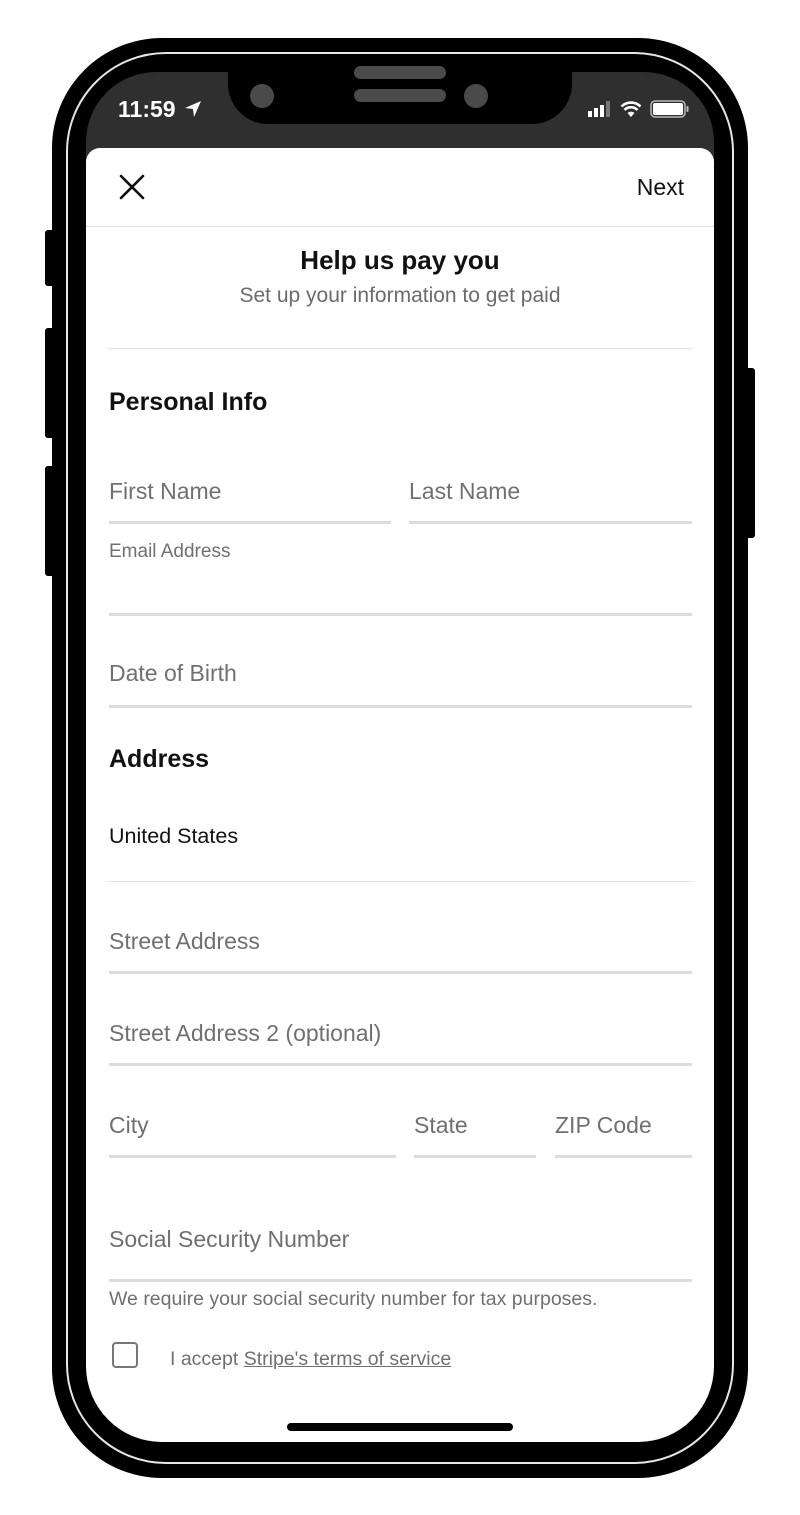 This screenshot has height=1515, width=800. I want to click on street-address-placeholder: Street Address, so click(184, 941).